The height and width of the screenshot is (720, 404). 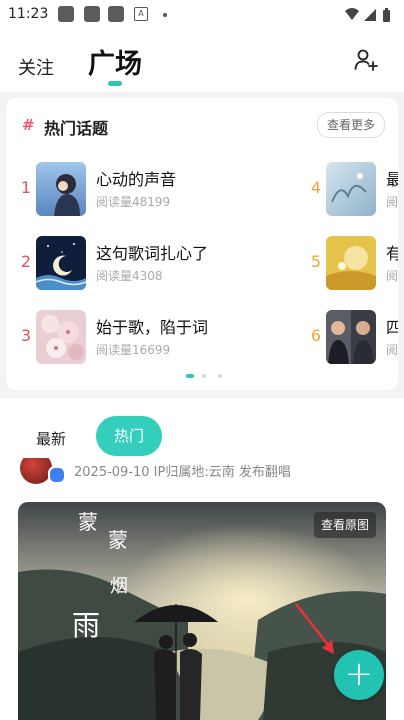 What do you see at coordinates (190, 376) in the screenshot?
I see `pager-dot-active` at bounding box center [190, 376].